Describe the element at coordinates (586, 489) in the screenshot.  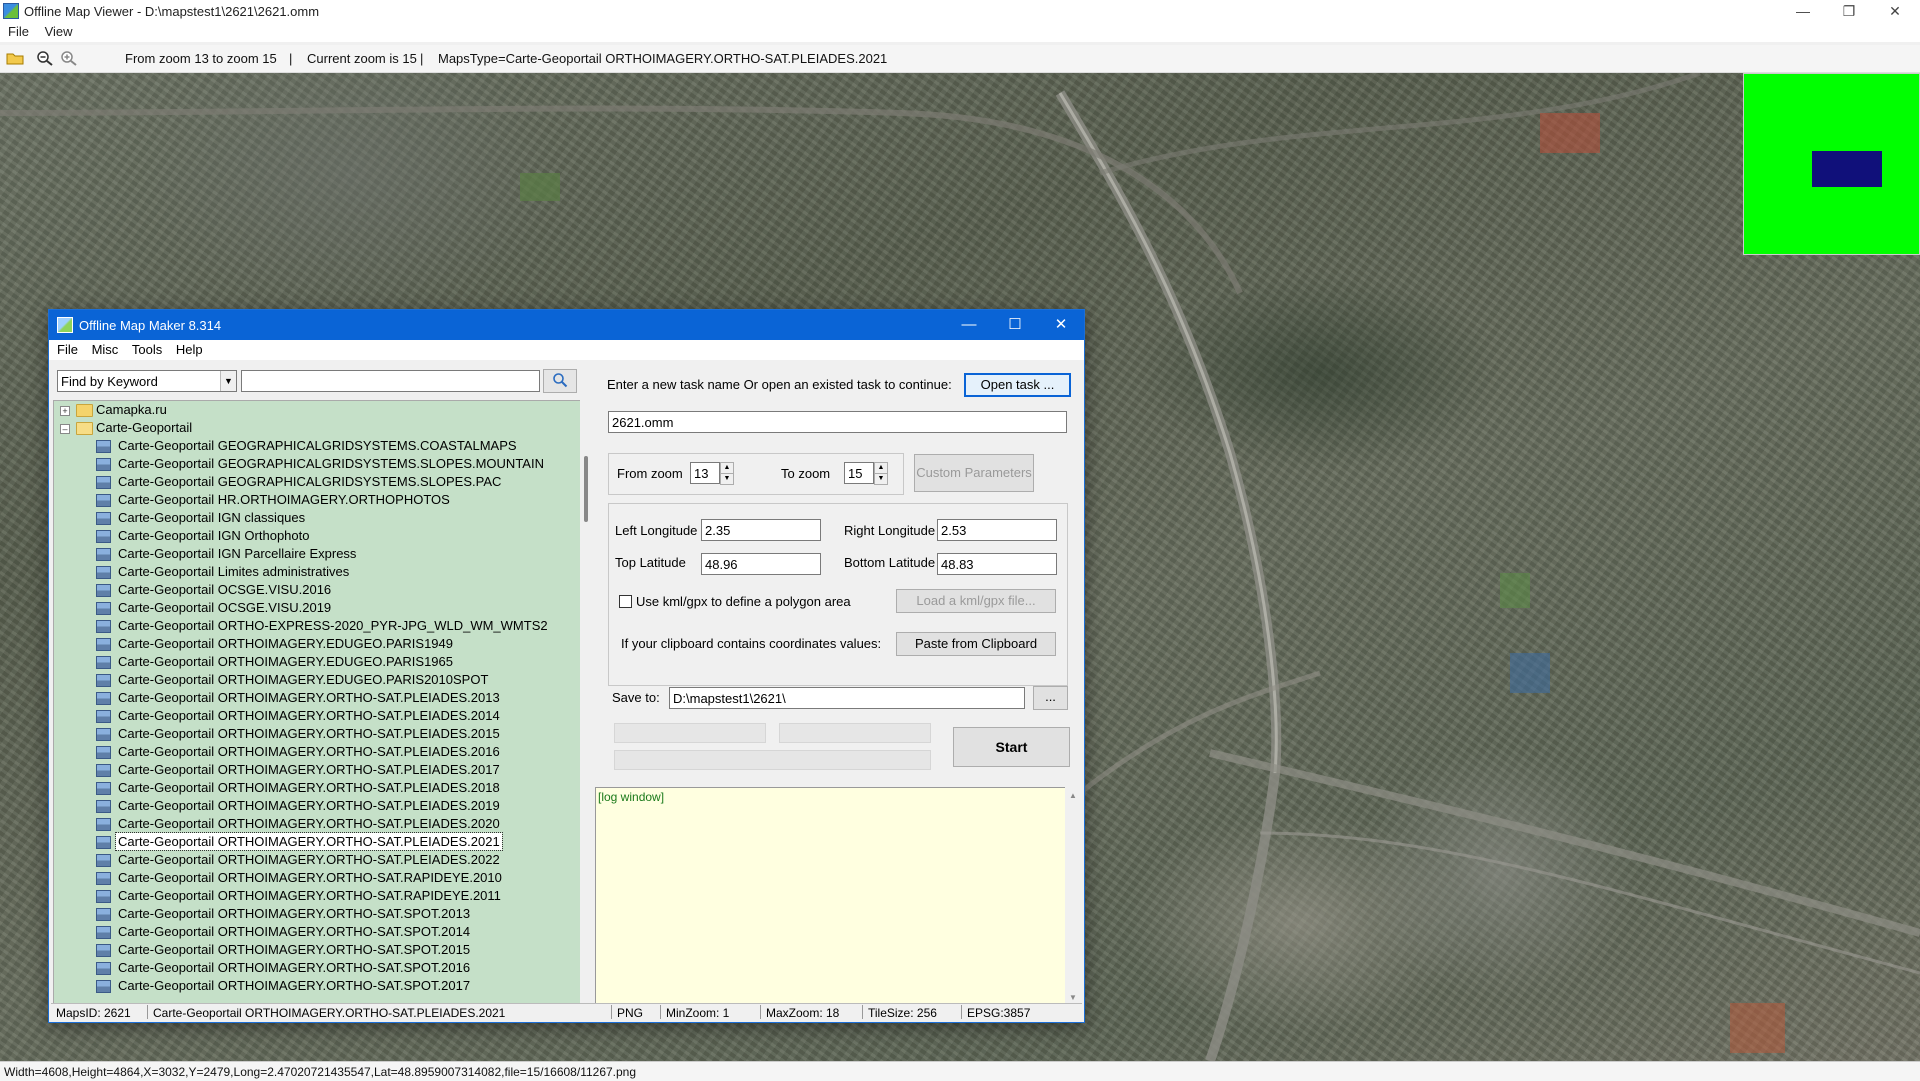
I see `tree-scroll-thumb` at that location.